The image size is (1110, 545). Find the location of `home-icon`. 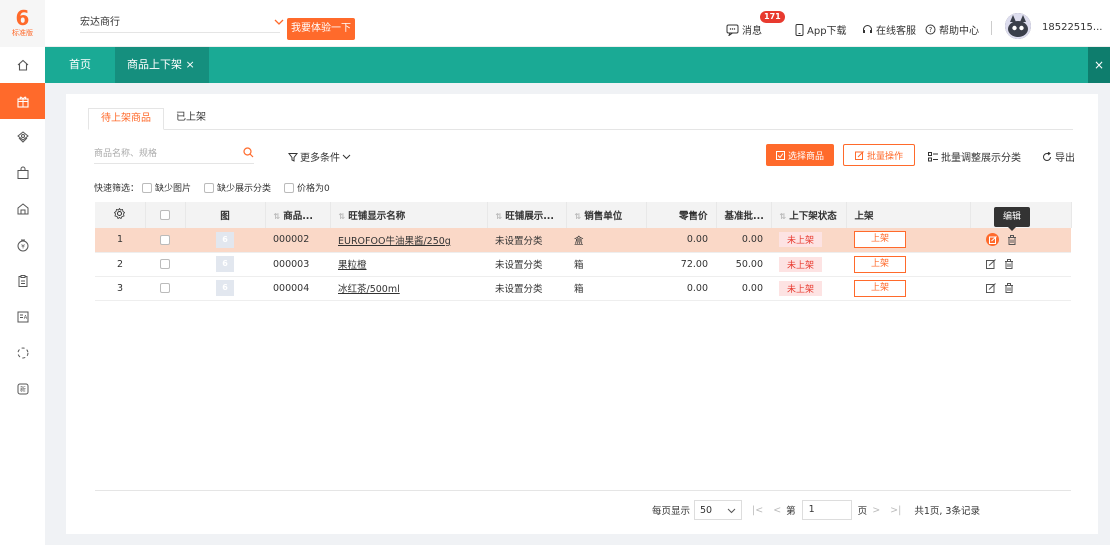

home-icon is located at coordinates (23, 65).